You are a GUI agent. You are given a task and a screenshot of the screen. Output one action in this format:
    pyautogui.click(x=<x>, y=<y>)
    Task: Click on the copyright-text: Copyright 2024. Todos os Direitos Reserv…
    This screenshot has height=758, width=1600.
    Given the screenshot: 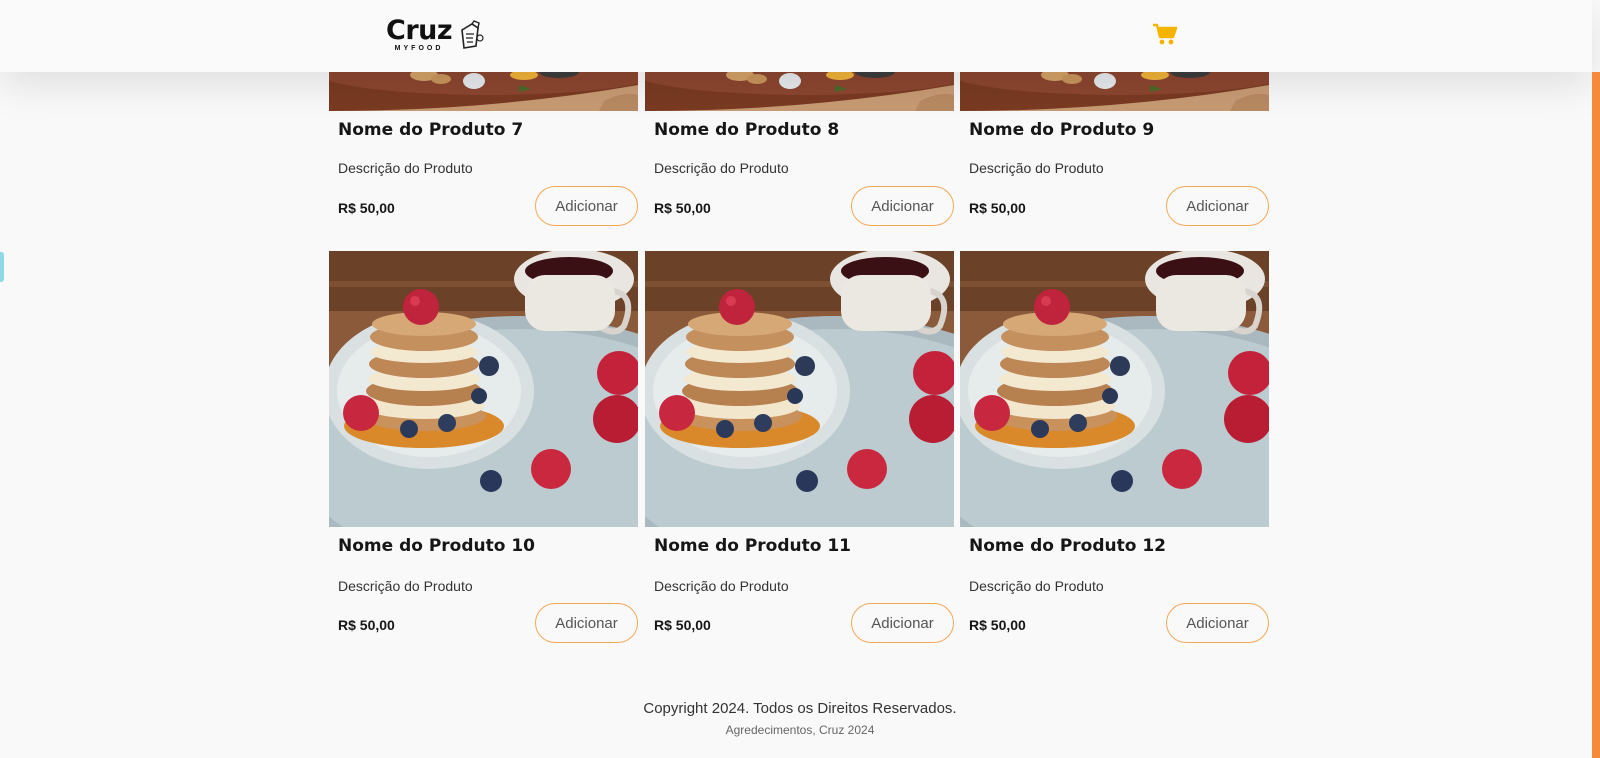 What is the action you would take?
    pyautogui.click(x=800, y=708)
    